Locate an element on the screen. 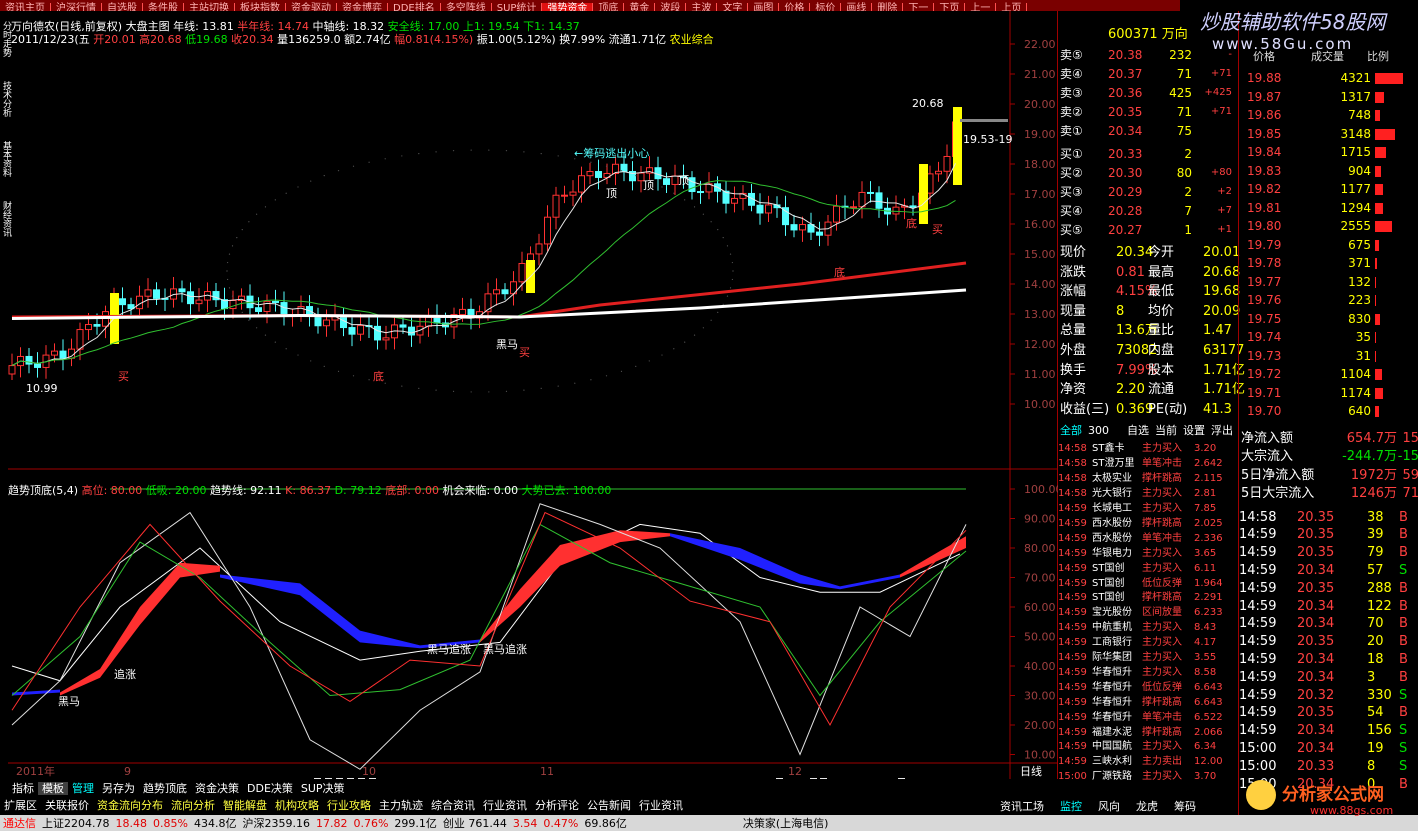  alert-row: 14:59 三峡水利 主力卖出 12.00 is located at coordinates (1148, 761).